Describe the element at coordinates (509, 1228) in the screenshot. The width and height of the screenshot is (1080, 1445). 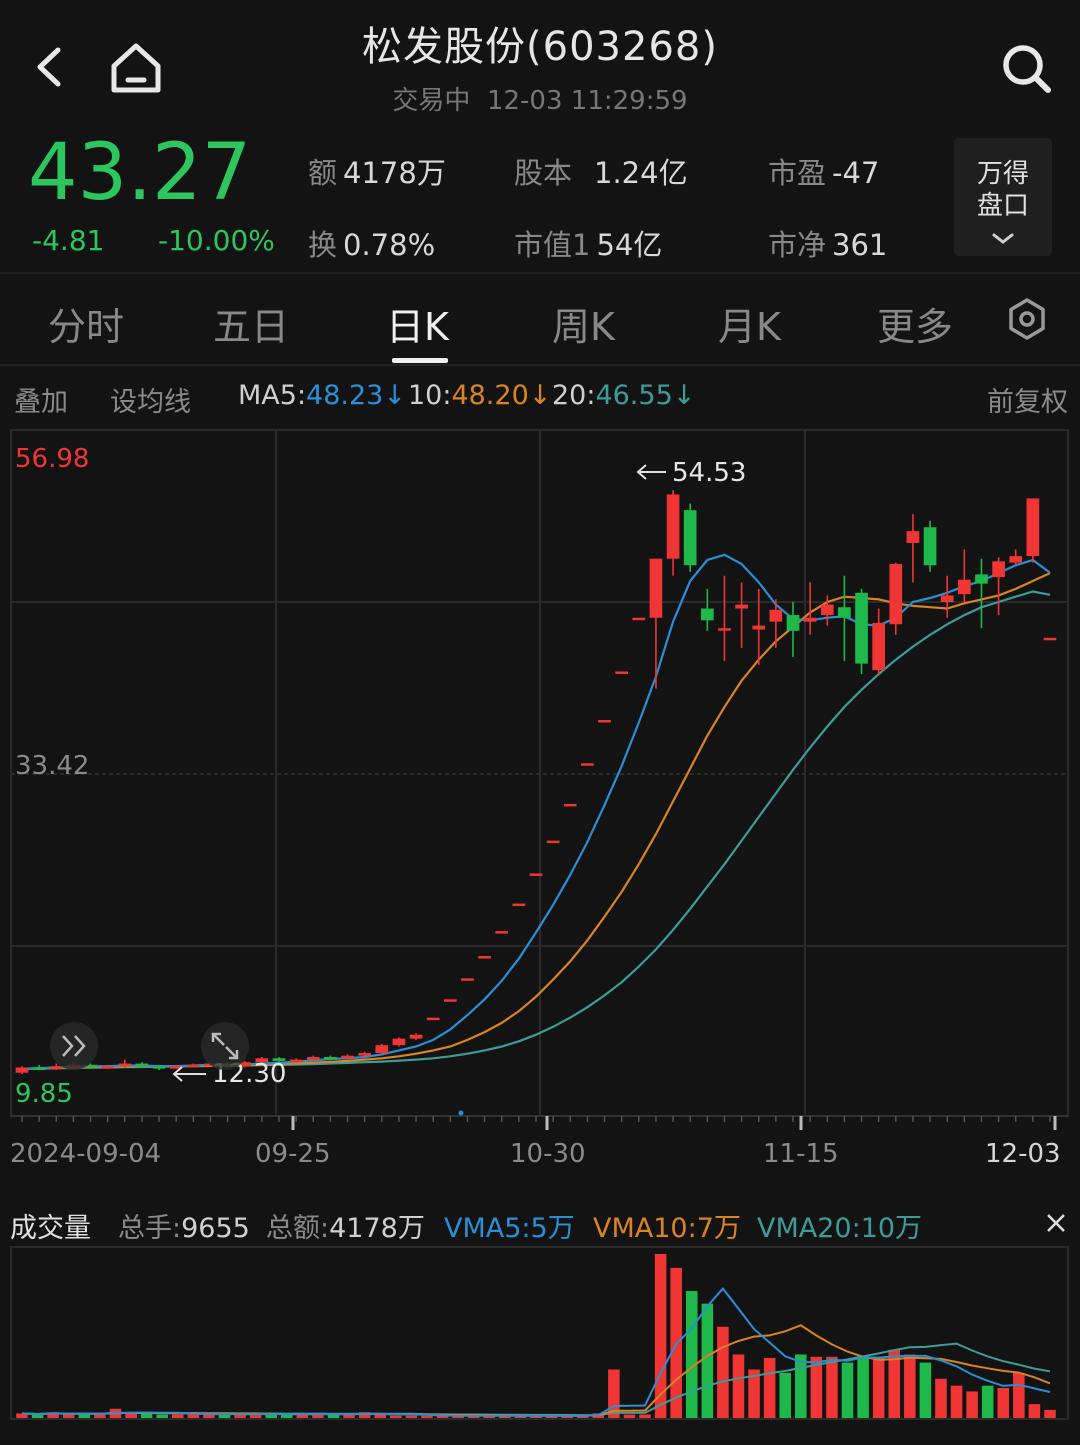
I see `vma5-value: VMA5:5万` at that location.